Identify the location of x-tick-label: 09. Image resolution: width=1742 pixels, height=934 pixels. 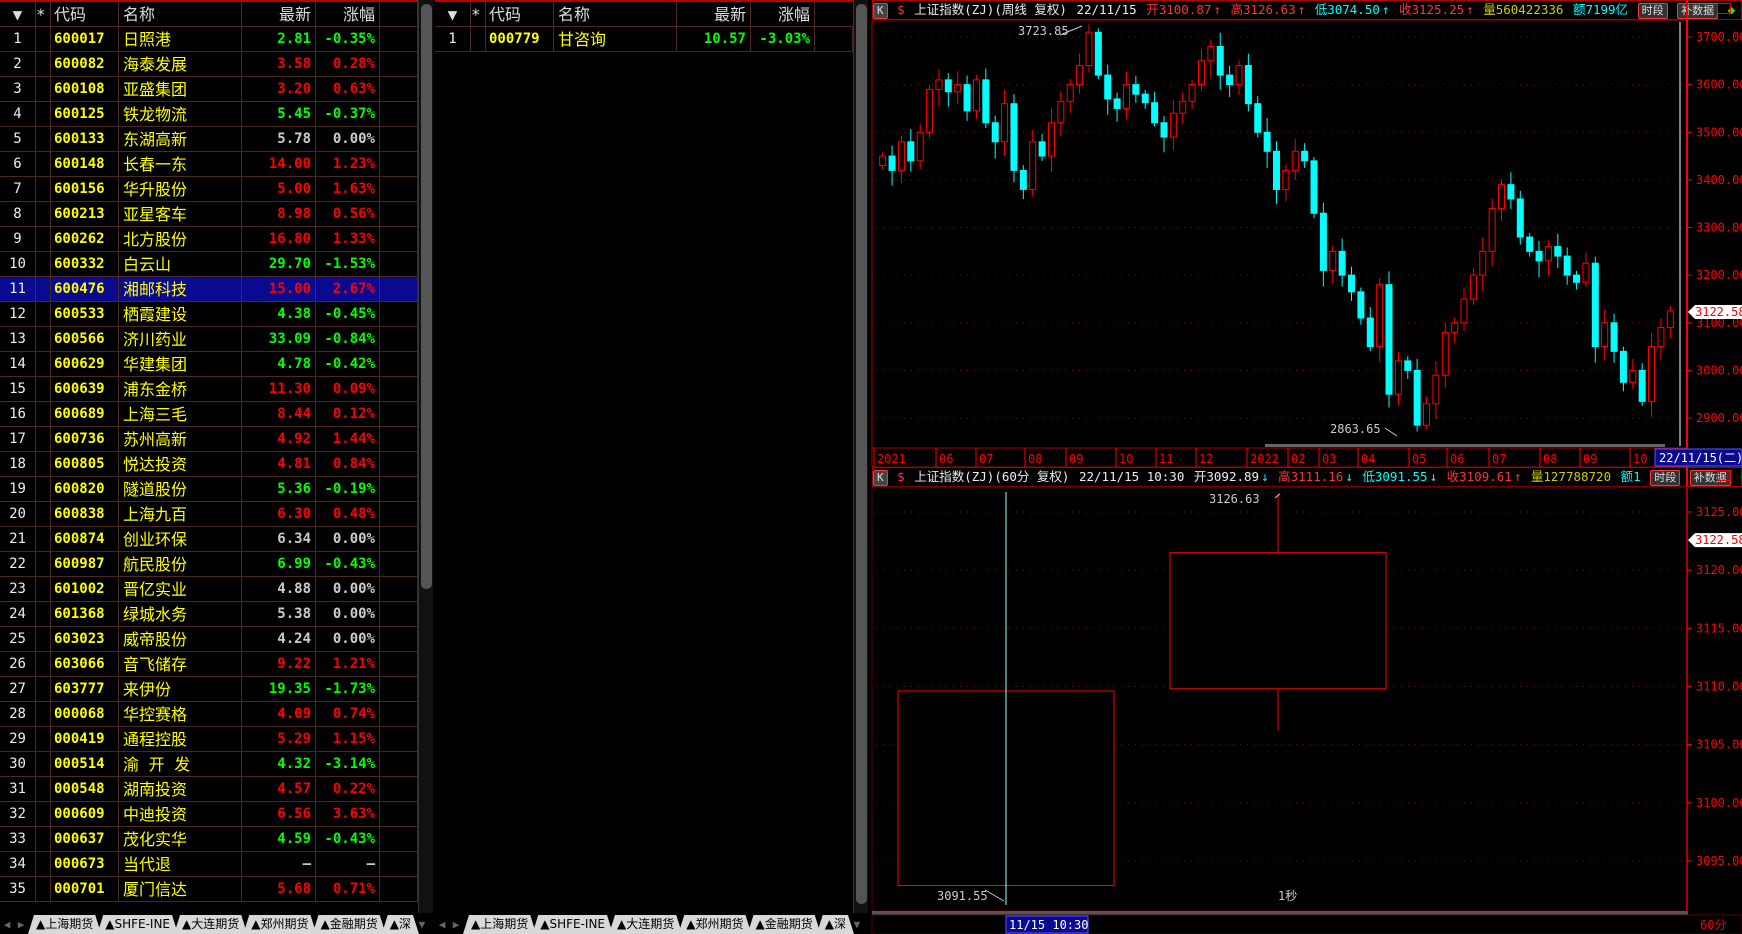
(1076, 459).